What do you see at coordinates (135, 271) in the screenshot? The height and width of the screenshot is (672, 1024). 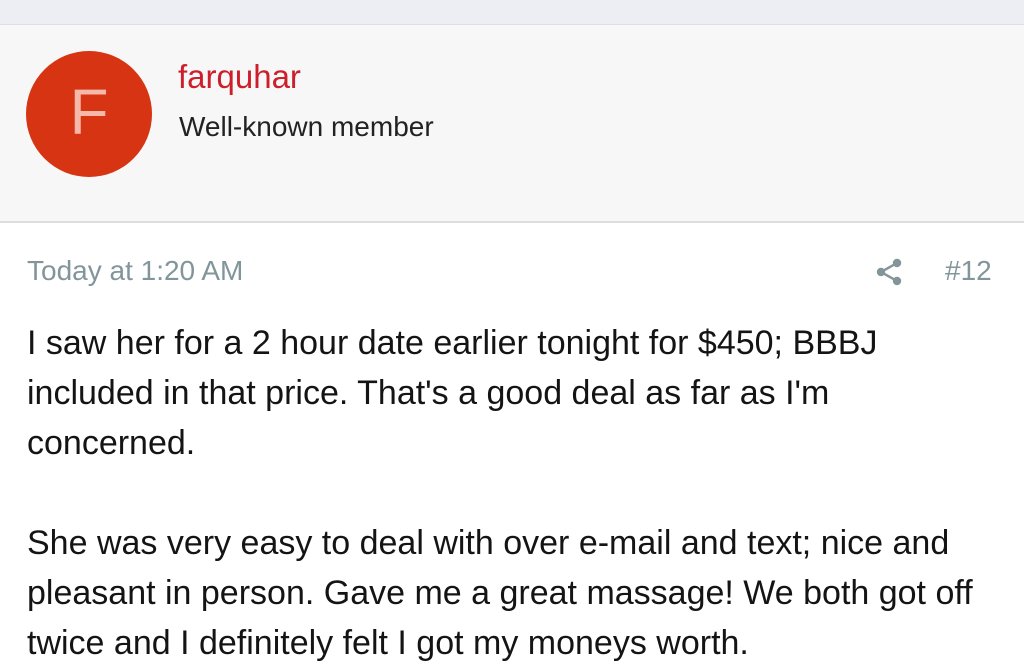 I see `post-timestamp: Today at 1:20 AM` at bounding box center [135, 271].